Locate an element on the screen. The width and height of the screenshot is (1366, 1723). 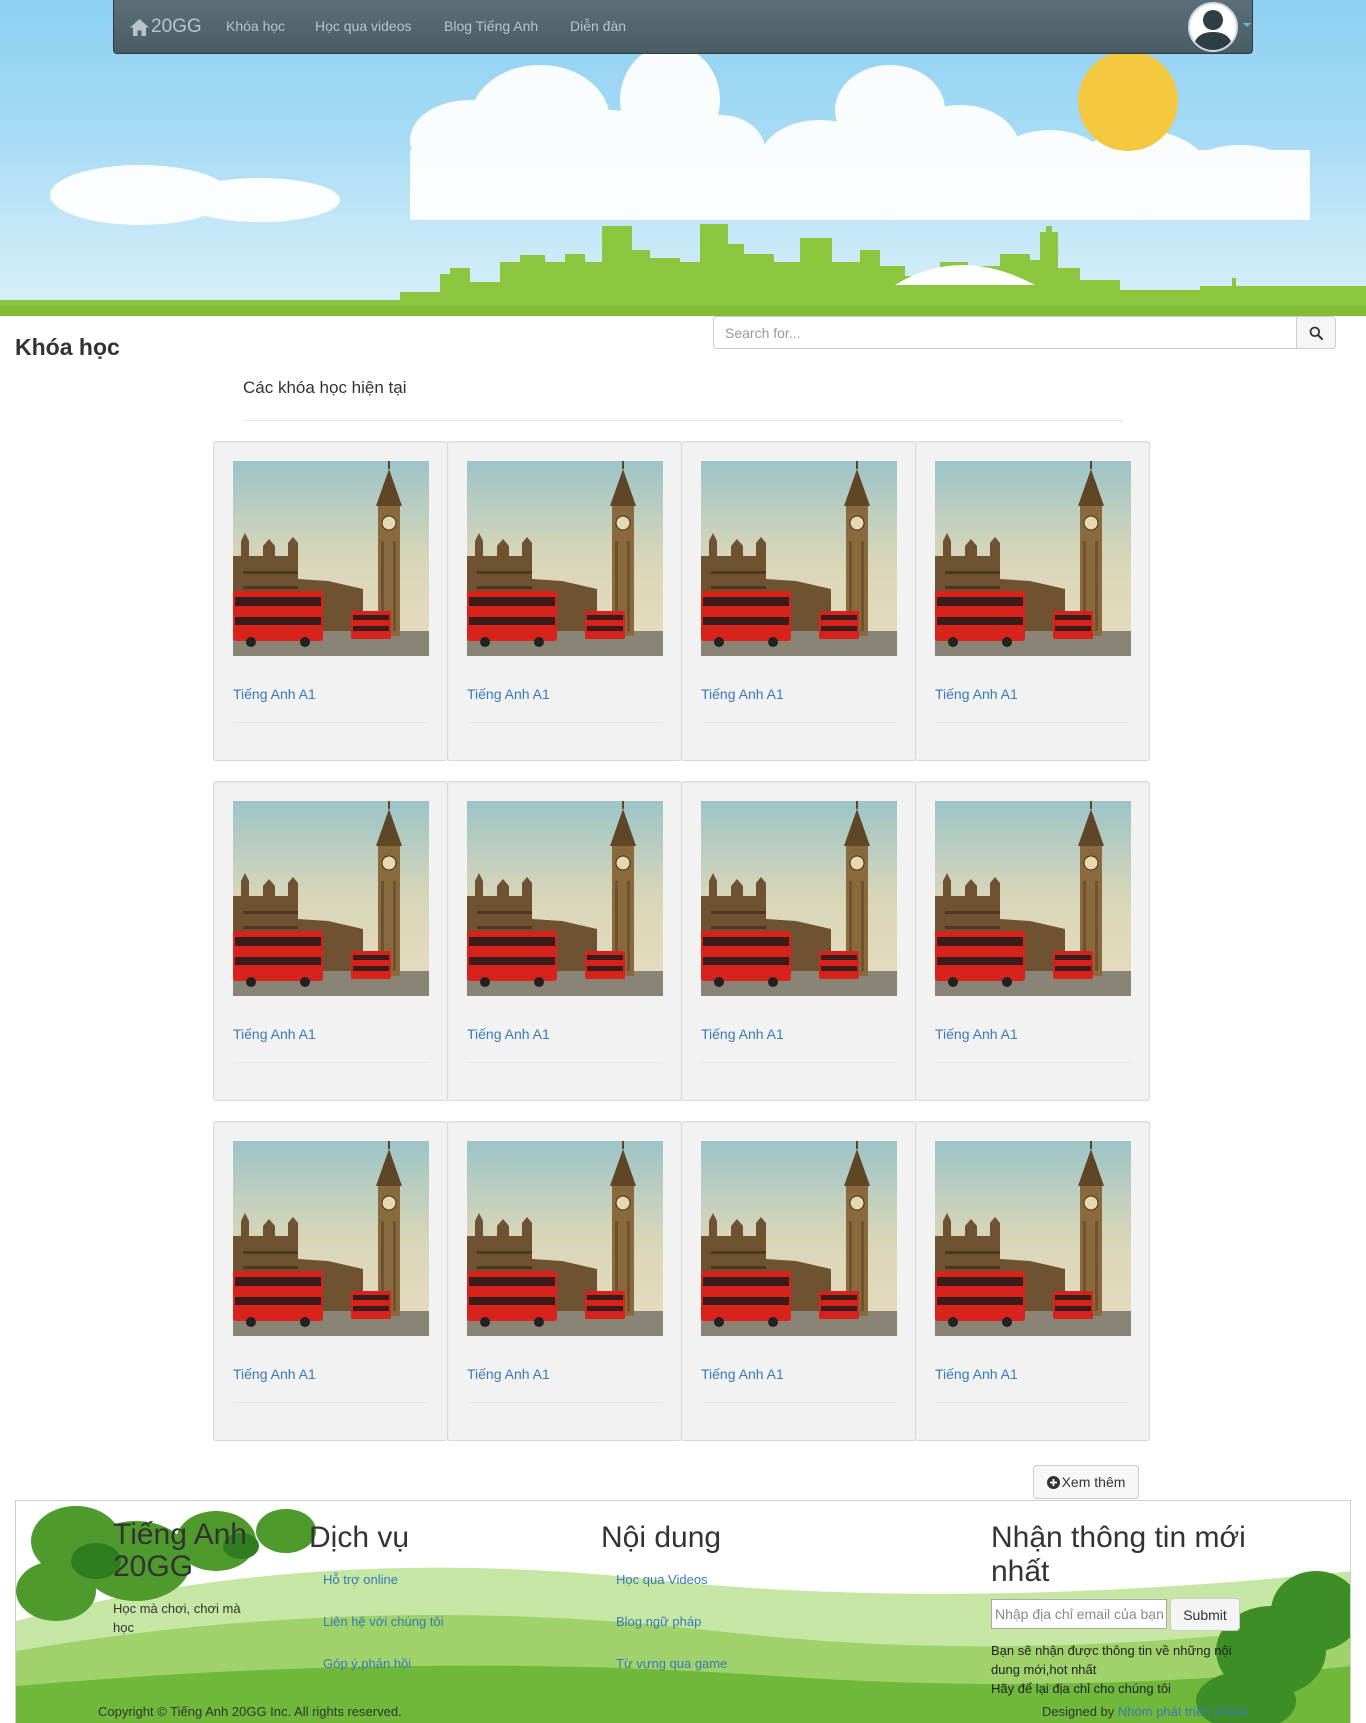
nav-link-videos: Học qua videos is located at coordinates (363, 26).